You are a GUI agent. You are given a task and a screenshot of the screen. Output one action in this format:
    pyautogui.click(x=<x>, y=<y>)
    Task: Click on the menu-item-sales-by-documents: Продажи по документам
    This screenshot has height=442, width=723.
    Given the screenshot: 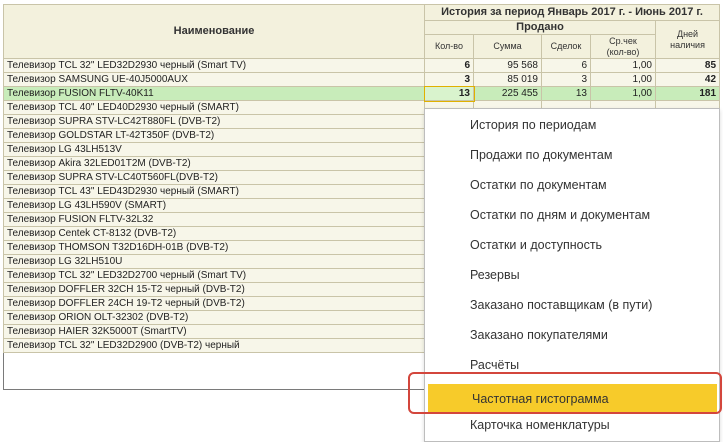 What is the action you would take?
    pyautogui.click(x=572, y=155)
    